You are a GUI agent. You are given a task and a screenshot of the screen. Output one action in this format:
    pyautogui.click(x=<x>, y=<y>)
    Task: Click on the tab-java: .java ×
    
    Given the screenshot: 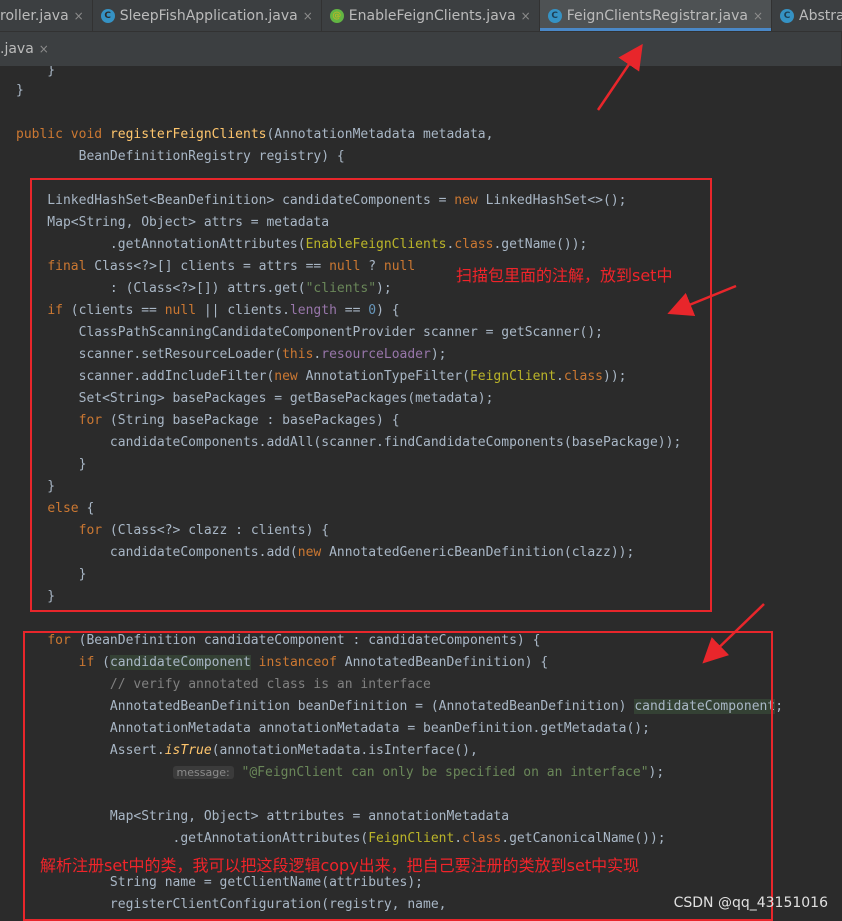 What is the action you would take?
    pyautogui.click(x=421, y=49)
    